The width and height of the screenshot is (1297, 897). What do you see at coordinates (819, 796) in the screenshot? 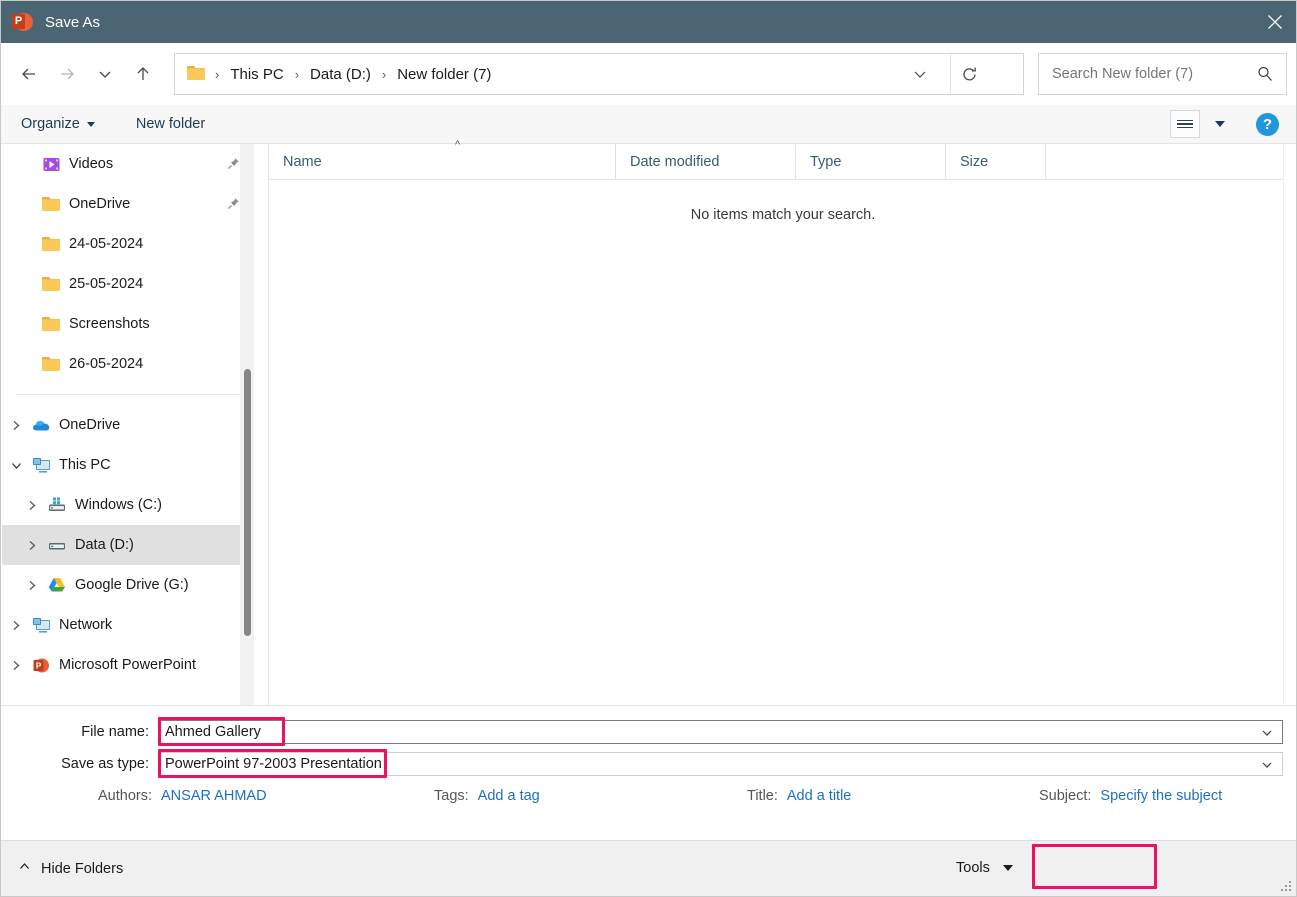
I see `title-value: Add a title` at bounding box center [819, 796].